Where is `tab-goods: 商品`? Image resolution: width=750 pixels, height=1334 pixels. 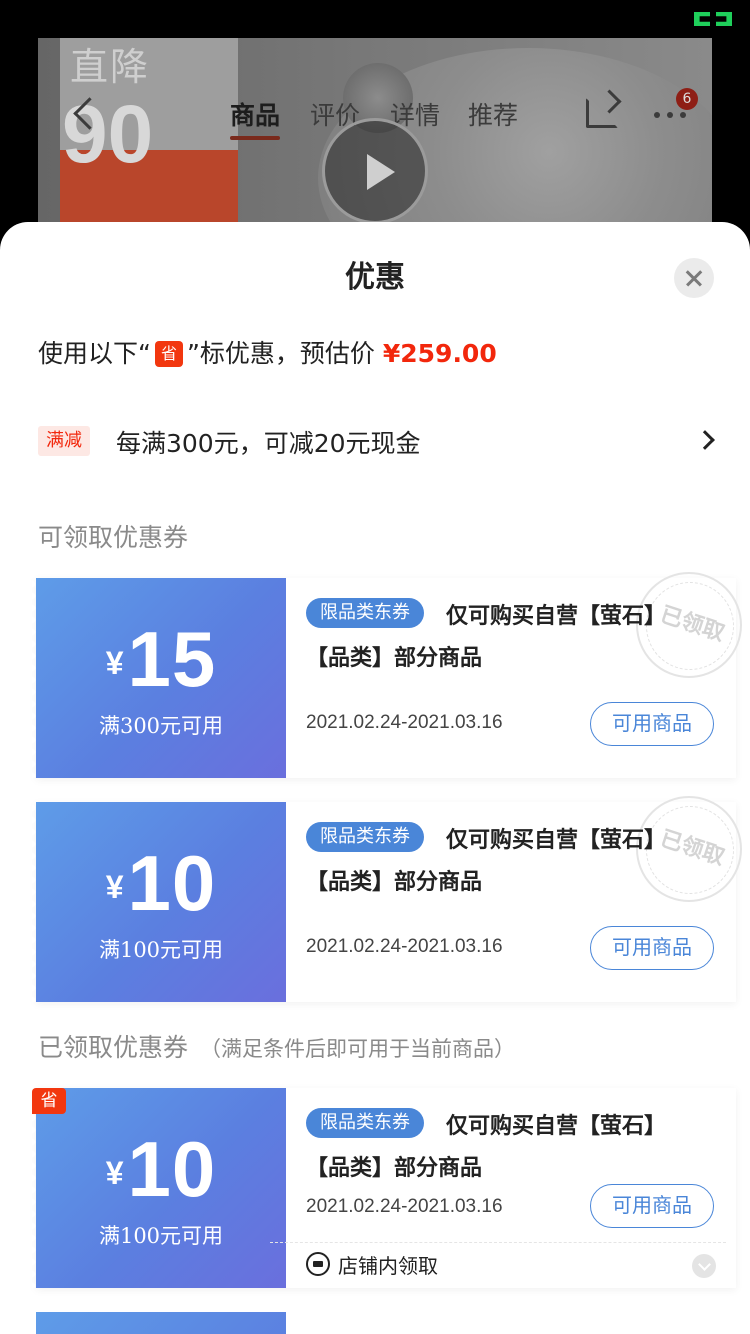 tab-goods: 商品 is located at coordinates (255, 114).